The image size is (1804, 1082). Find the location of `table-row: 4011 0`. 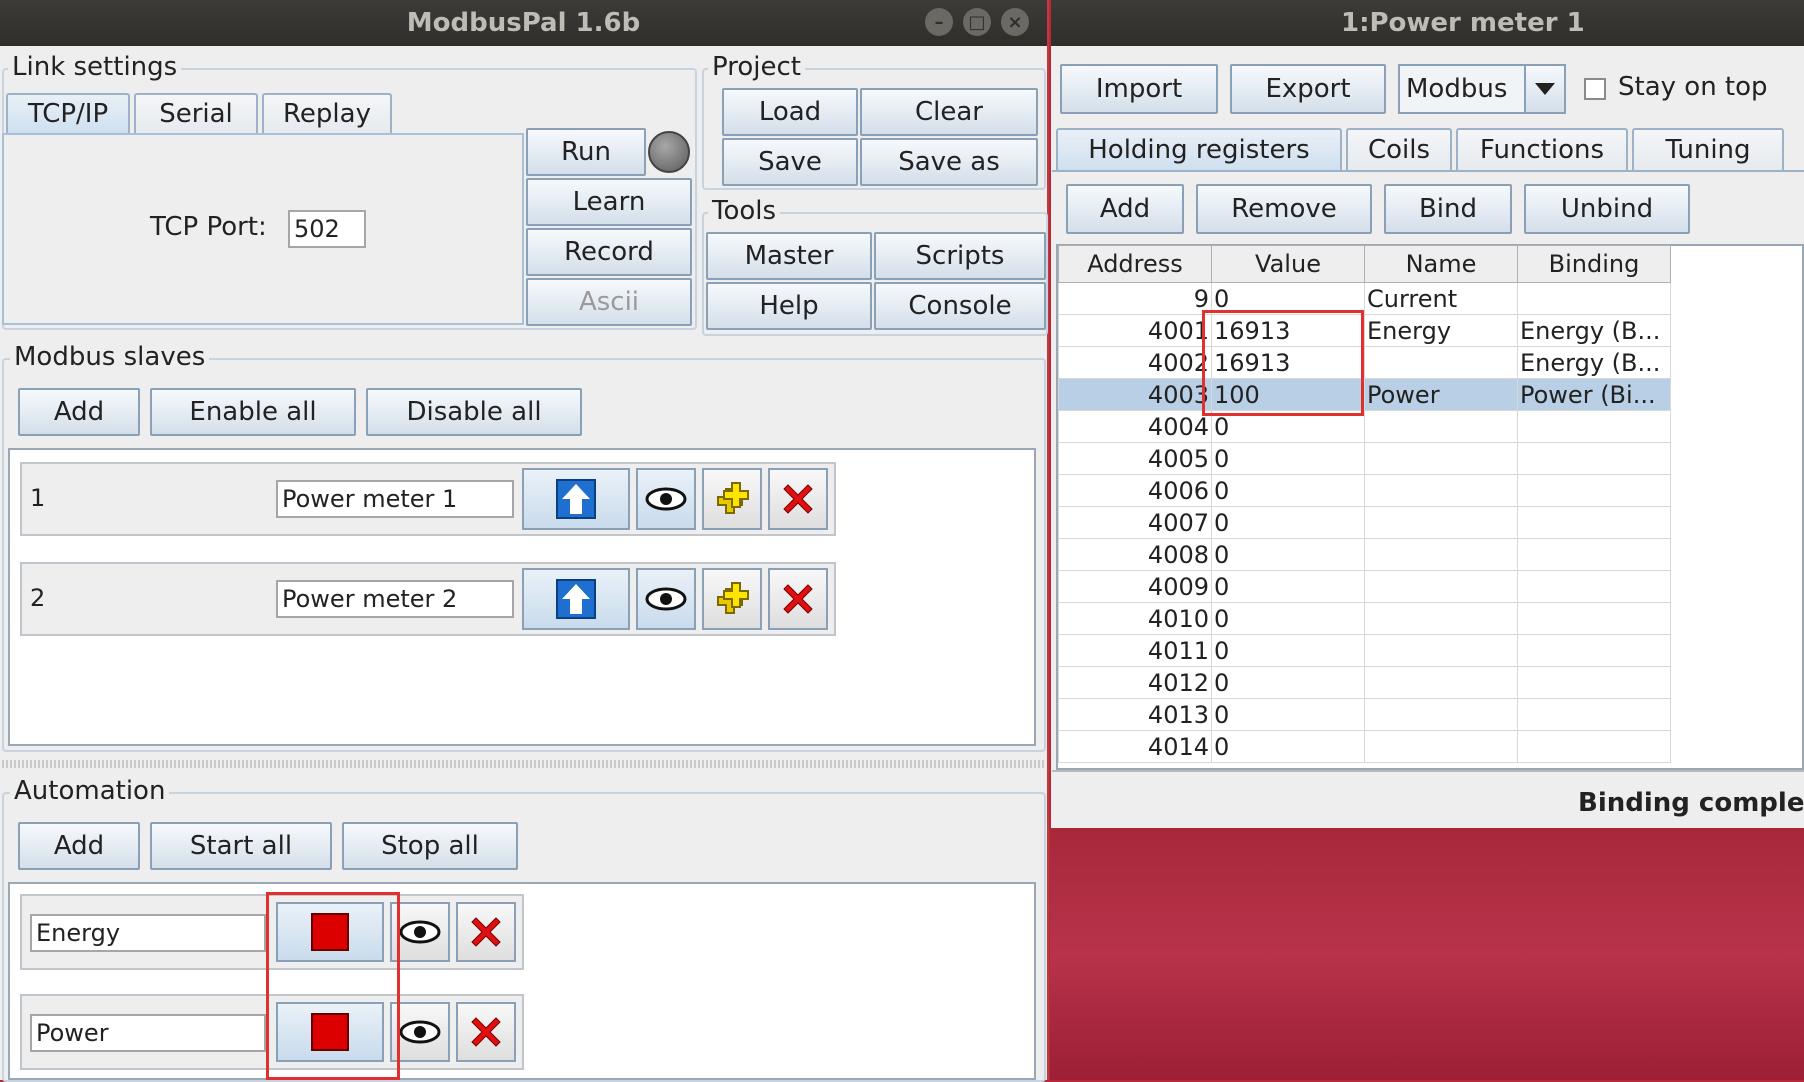

table-row: 4011 0 is located at coordinates (1364, 650).